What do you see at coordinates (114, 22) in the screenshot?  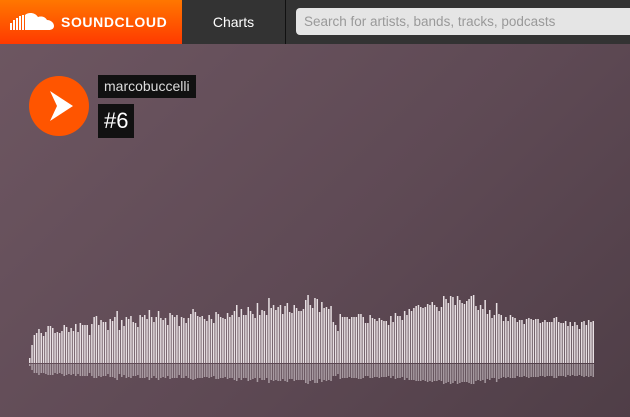 I see `brand-name: SOUNDCLOUD` at bounding box center [114, 22].